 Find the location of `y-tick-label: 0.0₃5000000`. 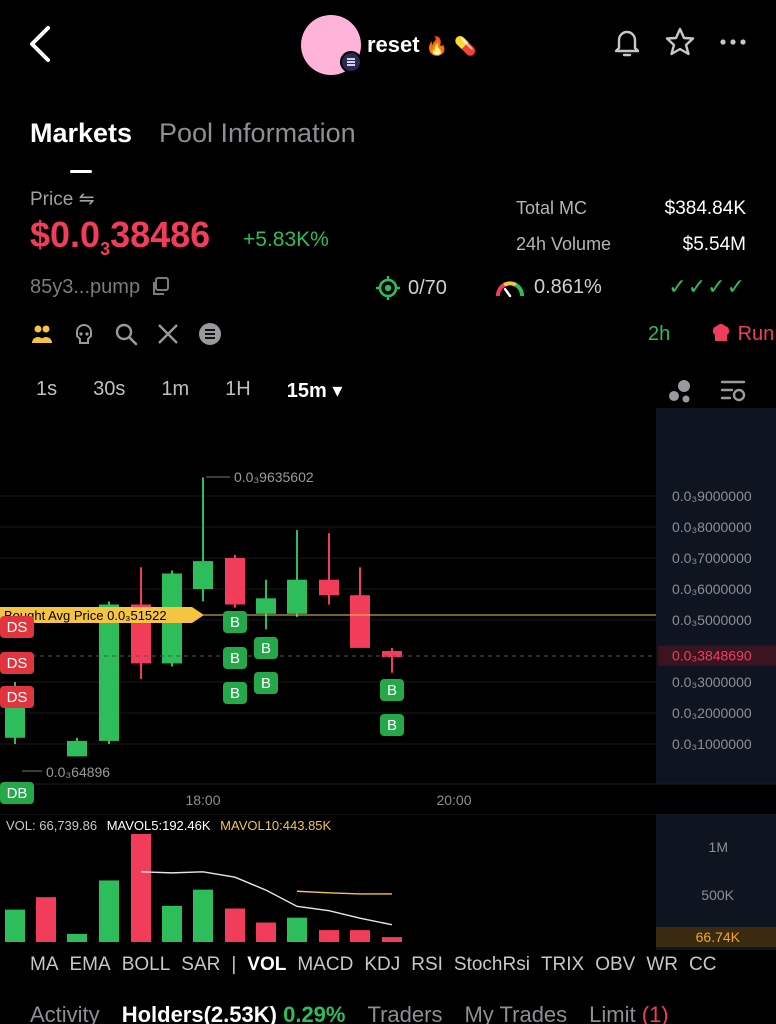

y-tick-label: 0.0₃5000000 is located at coordinates (712, 620).